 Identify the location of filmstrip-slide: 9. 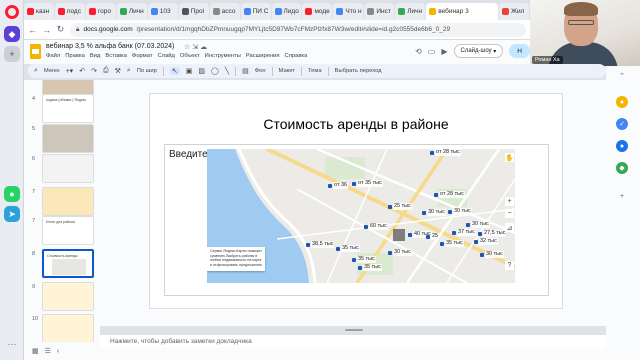
(63, 297).